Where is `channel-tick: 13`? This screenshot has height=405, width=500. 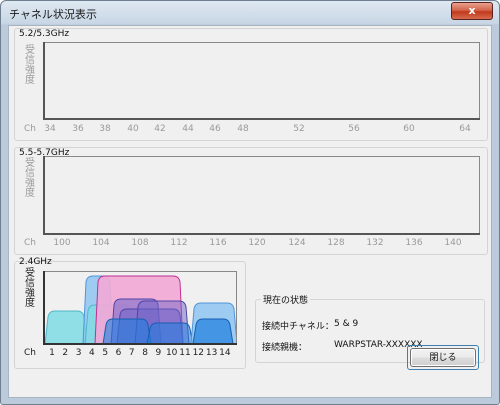 channel-tick: 13 is located at coordinates (211, 353).